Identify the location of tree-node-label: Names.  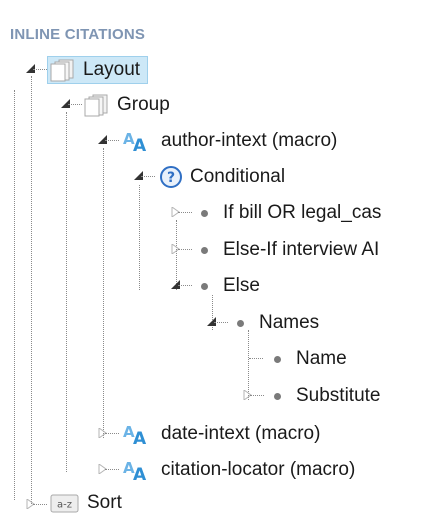
(289, 322).